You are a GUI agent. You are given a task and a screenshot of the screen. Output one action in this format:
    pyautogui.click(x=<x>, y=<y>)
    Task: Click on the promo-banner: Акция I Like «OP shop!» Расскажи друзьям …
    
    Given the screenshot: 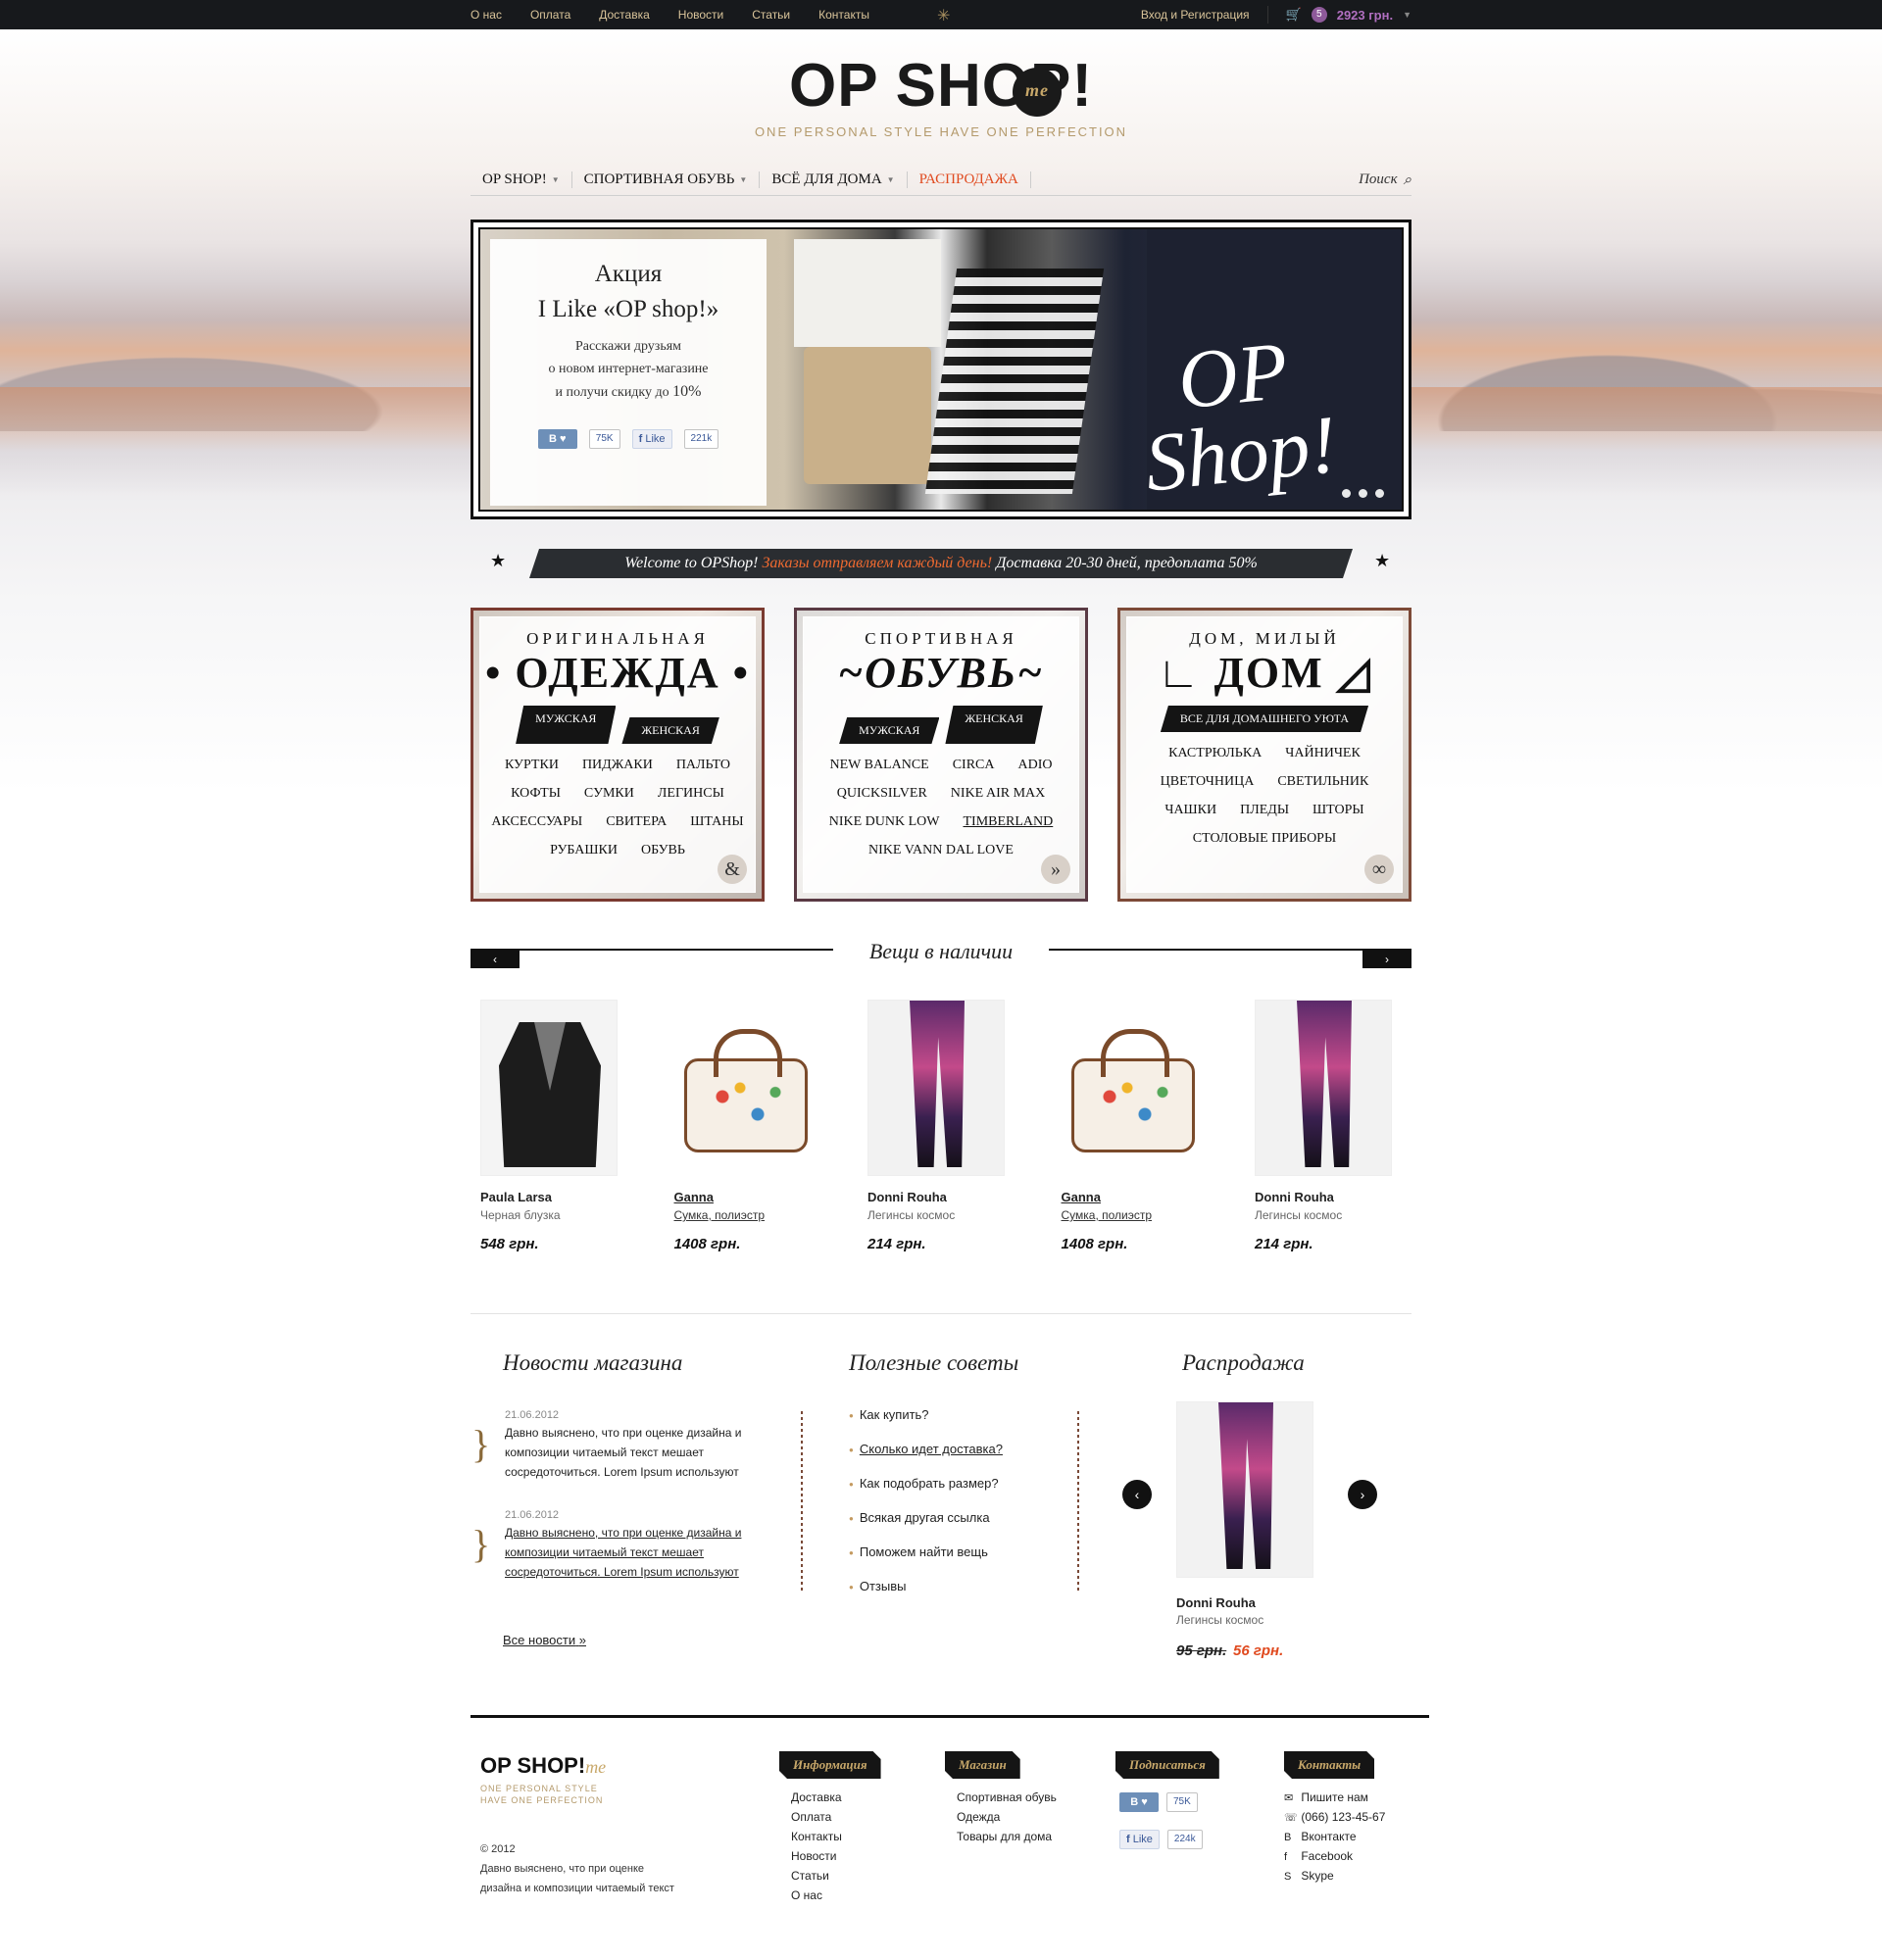 What is the action you would take?
    pyautogui.click(x=941, y=369)
    